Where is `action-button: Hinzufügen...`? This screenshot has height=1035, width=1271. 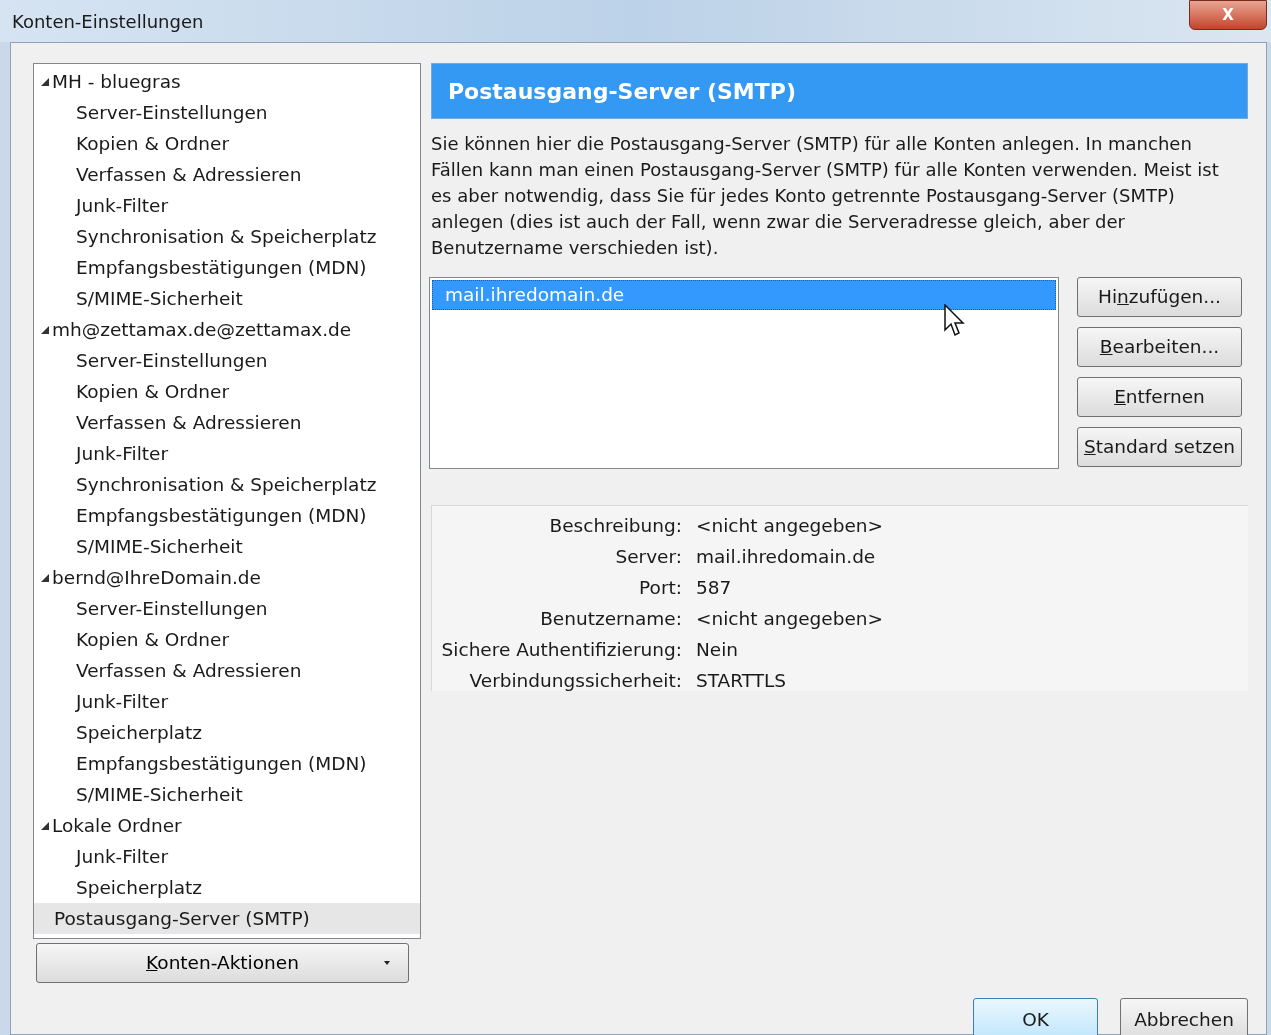
action-button: Hinzufügen... is located at coordinates (1159, 297).